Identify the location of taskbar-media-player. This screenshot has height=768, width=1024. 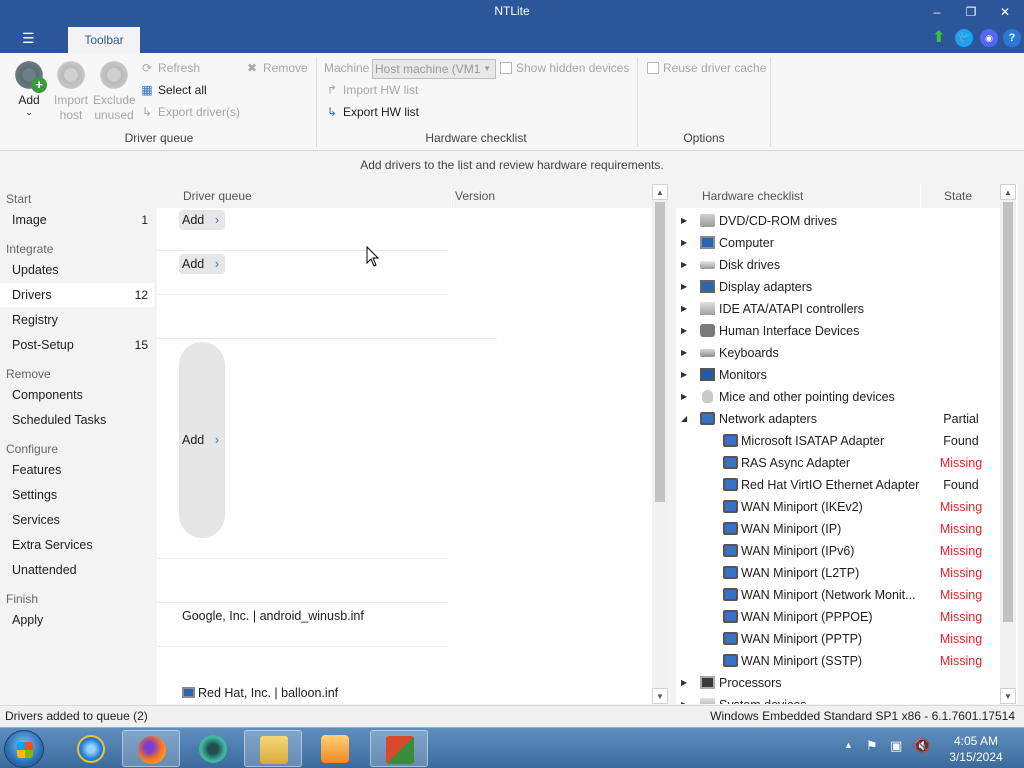
(335, 748).